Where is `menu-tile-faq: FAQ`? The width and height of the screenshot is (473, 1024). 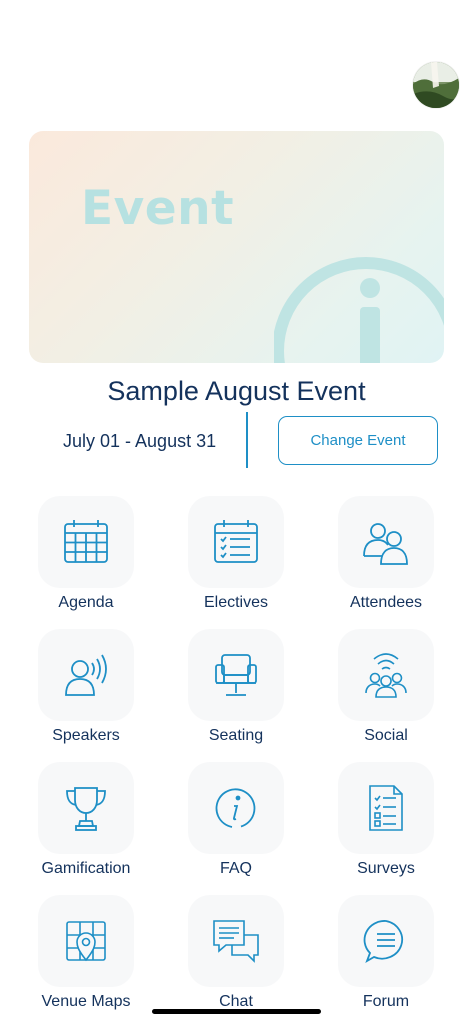
menu-tile-faq: FAQ is located at coordinates (238, 827).